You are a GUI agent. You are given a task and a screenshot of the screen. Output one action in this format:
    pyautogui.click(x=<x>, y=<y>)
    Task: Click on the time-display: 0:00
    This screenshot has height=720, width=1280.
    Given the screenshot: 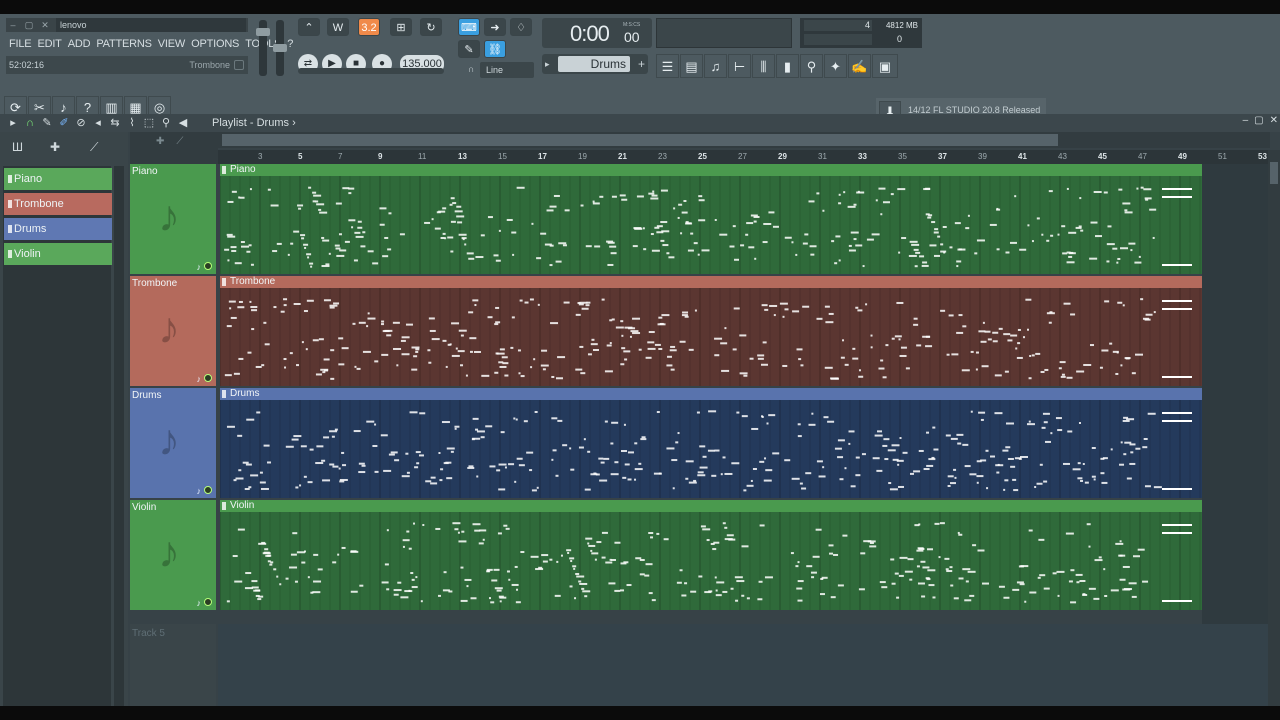 What is the action you would take?
    pyautogui.click(x=590, y=33)
    